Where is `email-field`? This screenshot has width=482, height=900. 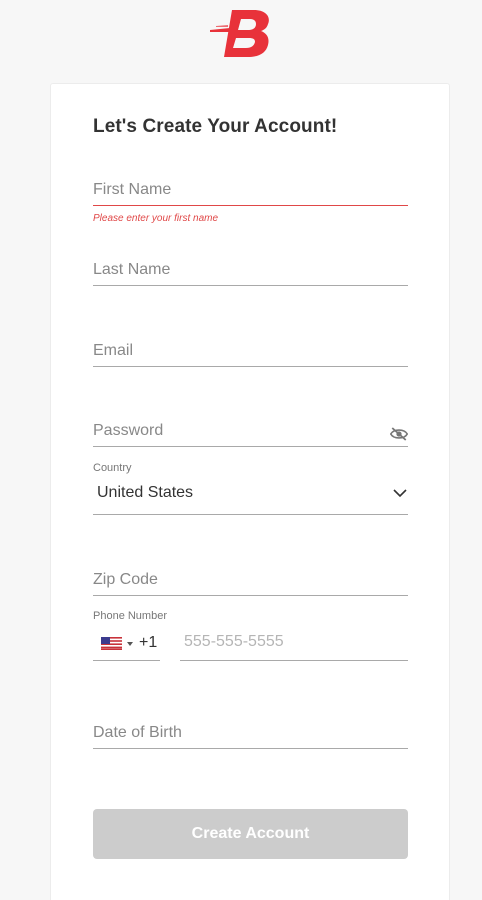 email-field is located at coordinates (250, 351).